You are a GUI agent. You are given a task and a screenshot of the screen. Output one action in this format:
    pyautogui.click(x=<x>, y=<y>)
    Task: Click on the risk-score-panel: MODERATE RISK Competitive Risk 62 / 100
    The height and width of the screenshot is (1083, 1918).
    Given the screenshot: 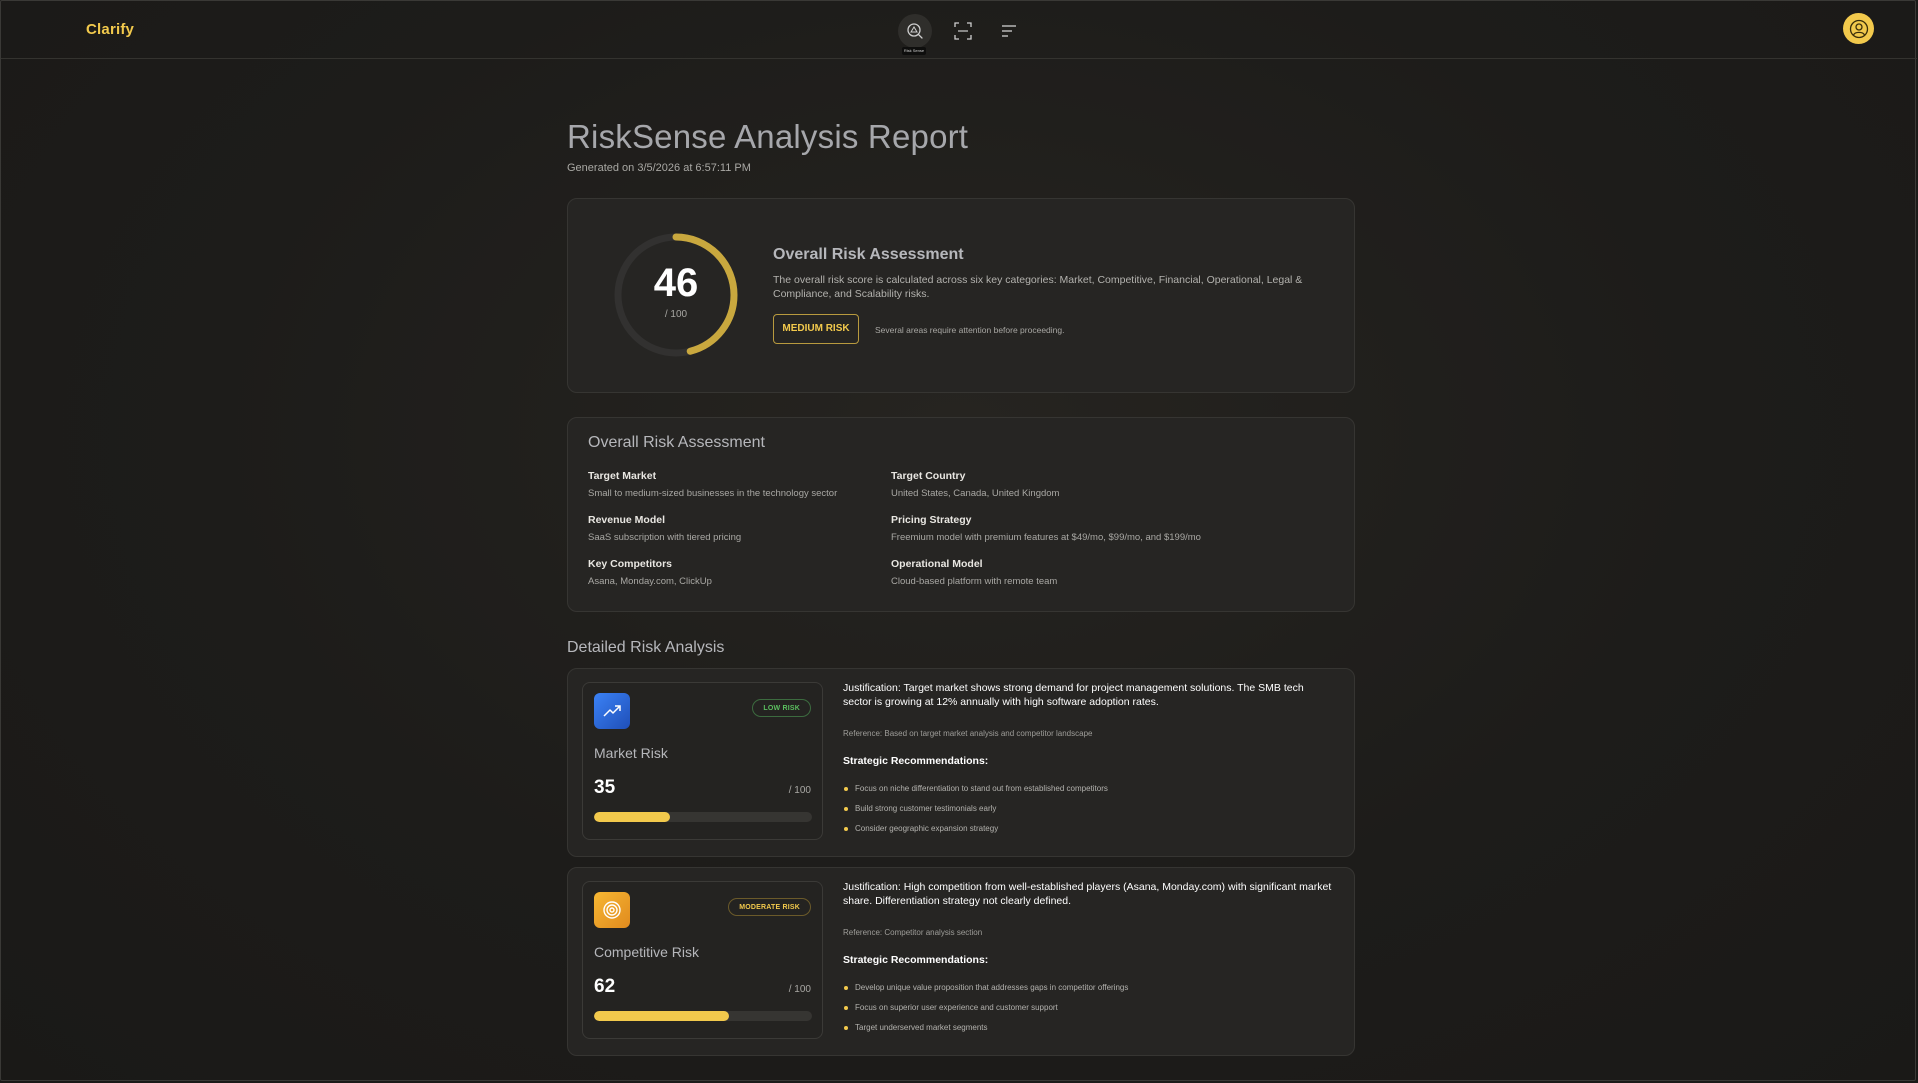 What is the action you would take?
    pyautogui.click(x=702, y=960)
    